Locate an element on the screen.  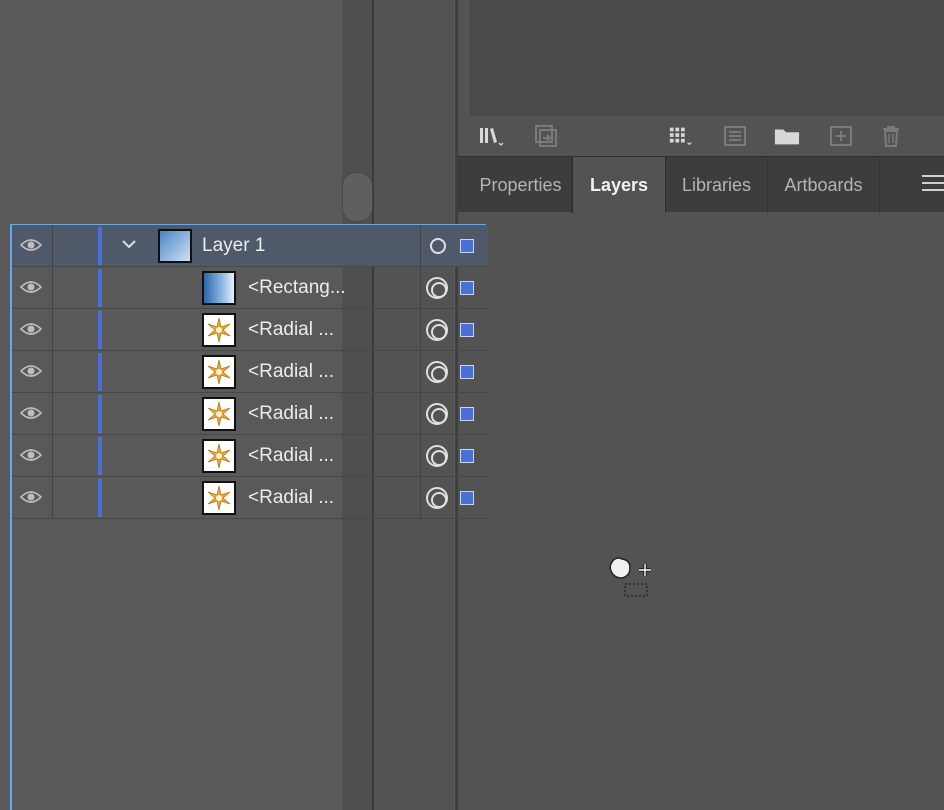
trash-icon is located at coordinates (891, 136).